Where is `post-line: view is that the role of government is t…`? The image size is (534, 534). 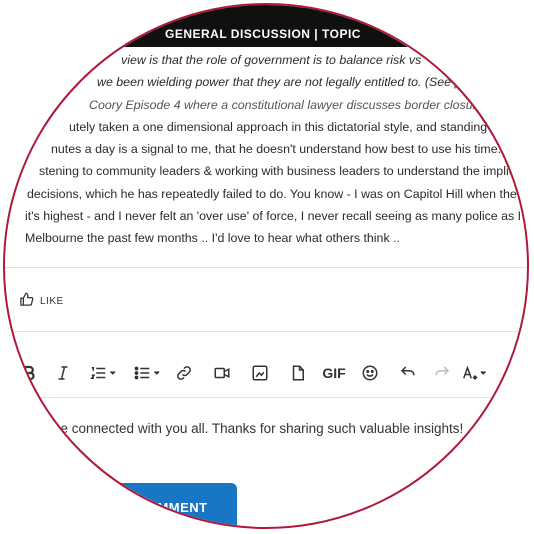
post-line: view is that the role of government is t… is located at coordinates (271, 60).